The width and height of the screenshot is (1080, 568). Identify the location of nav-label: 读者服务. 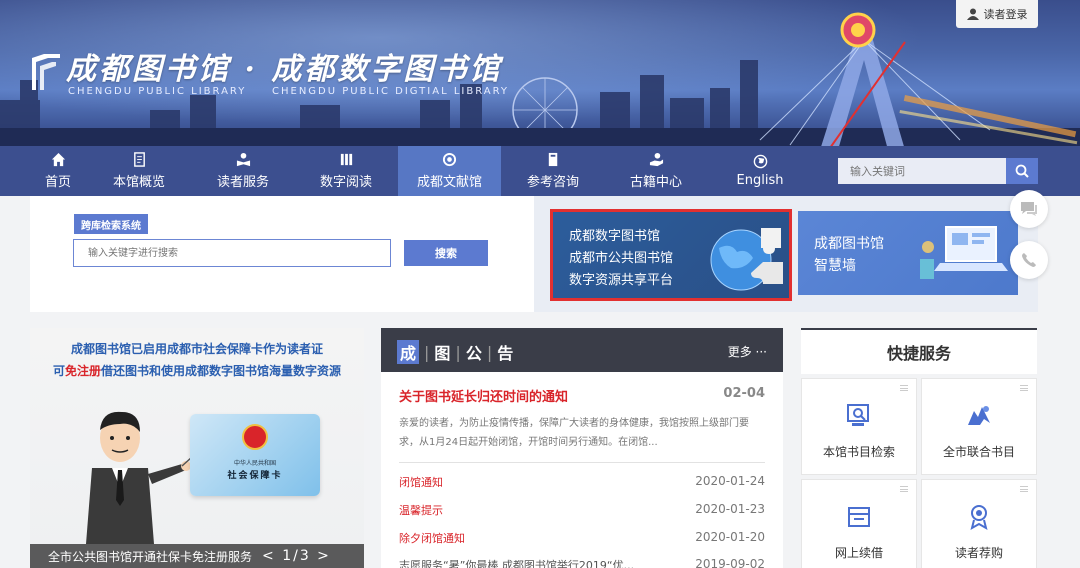
(242, 182).